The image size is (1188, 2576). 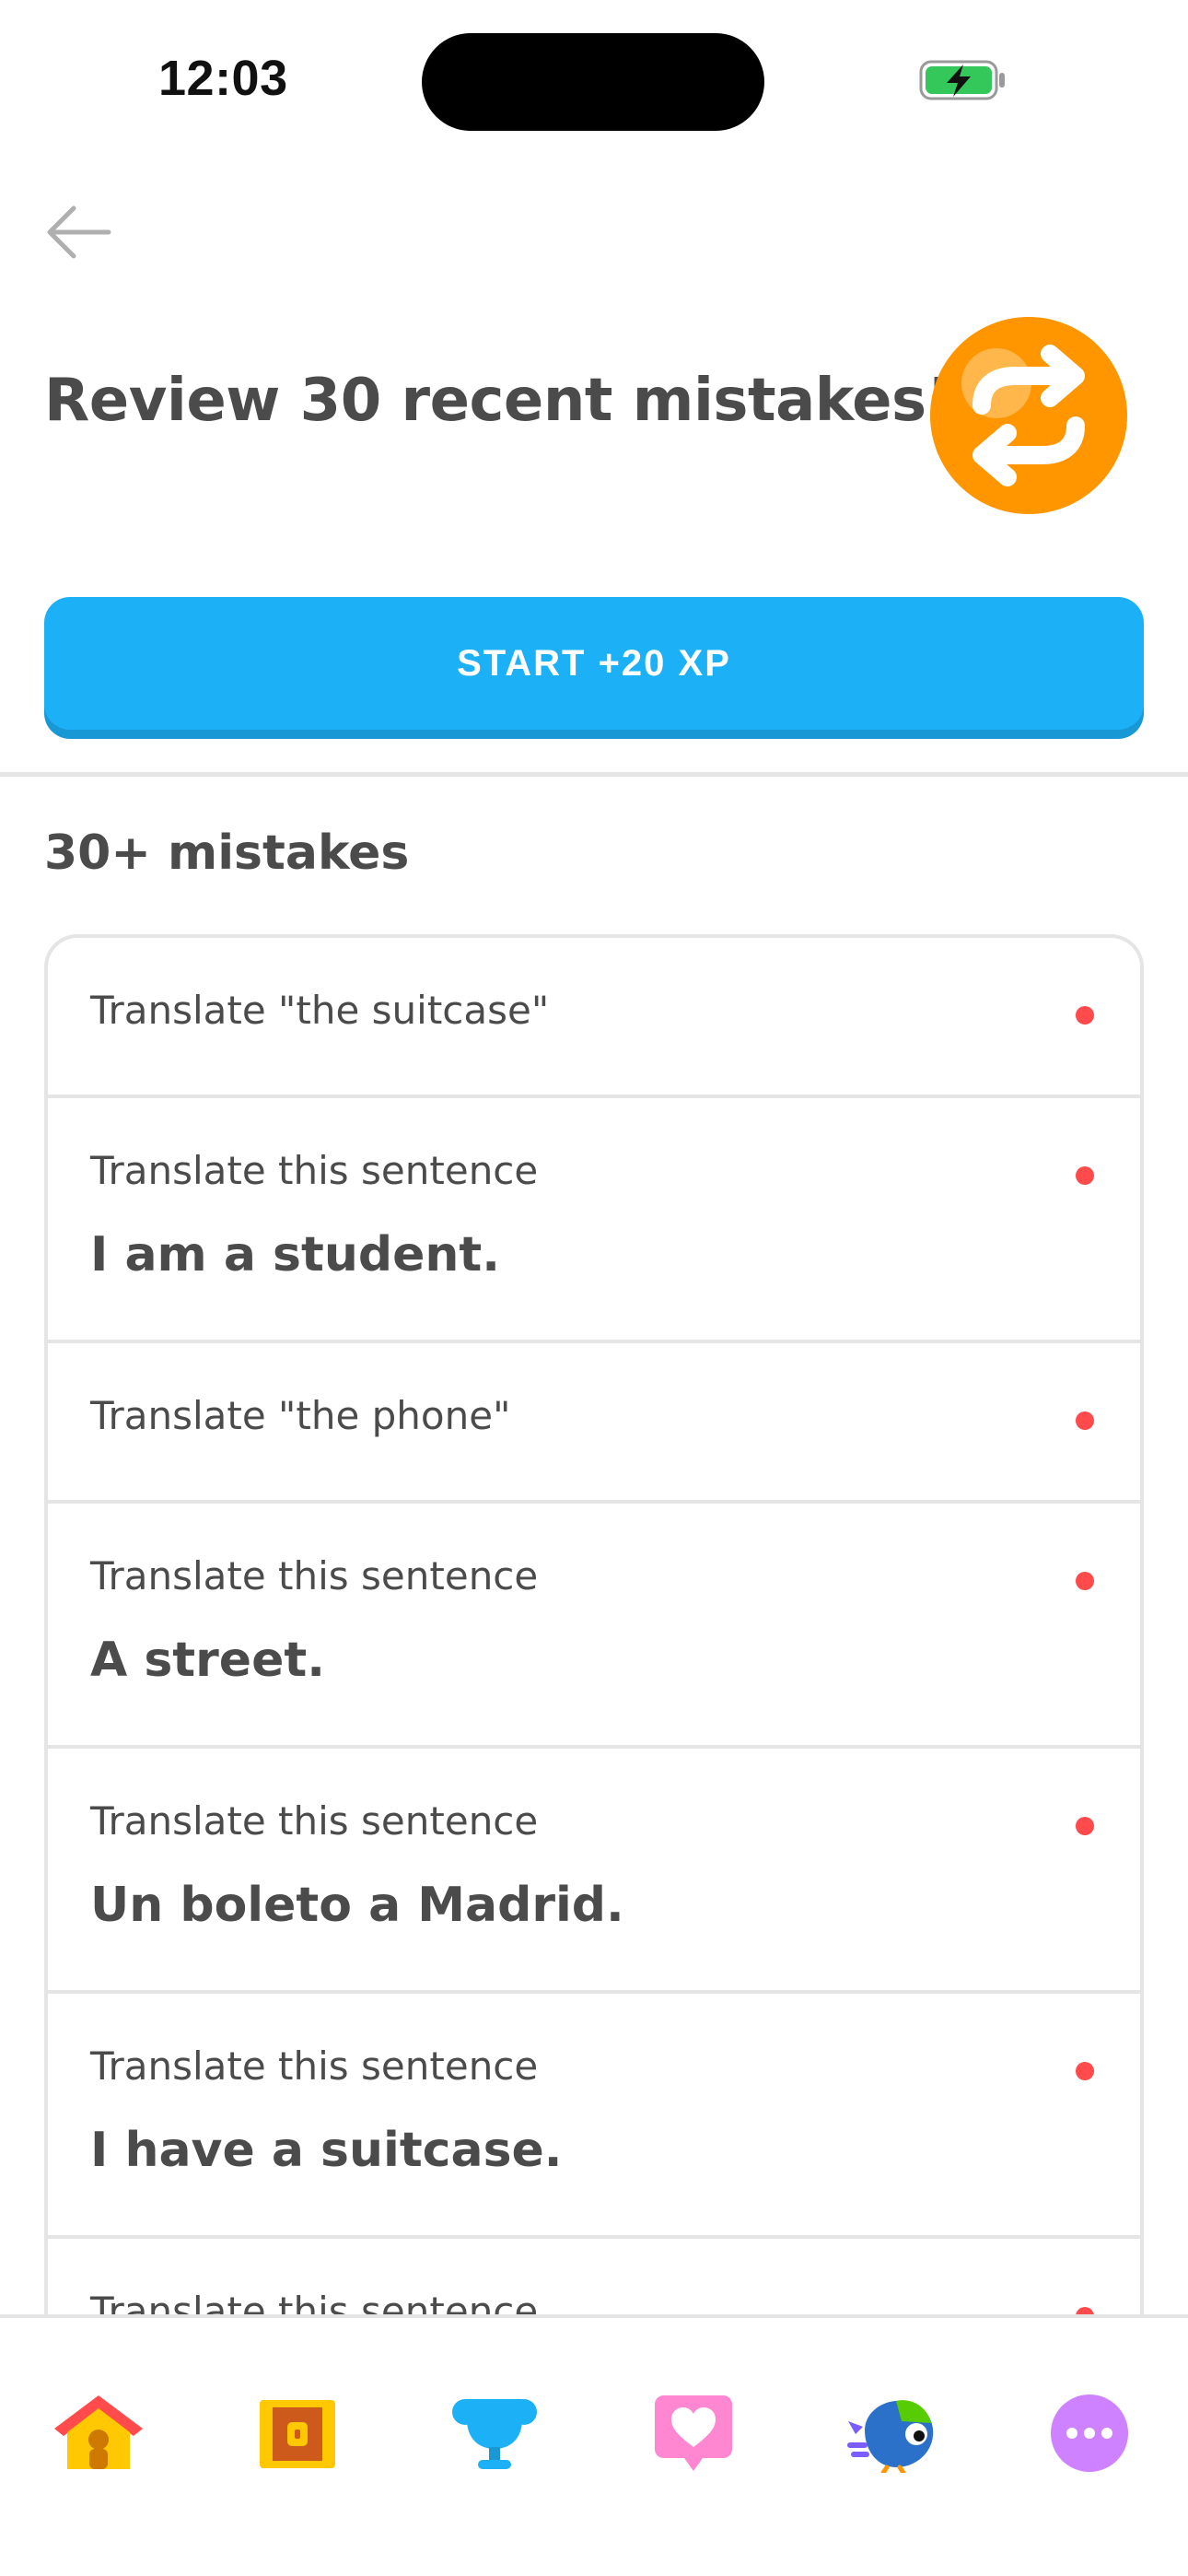 I want to click on mistake-item: Translate "the suitcase", so click(x=594, y=1018).